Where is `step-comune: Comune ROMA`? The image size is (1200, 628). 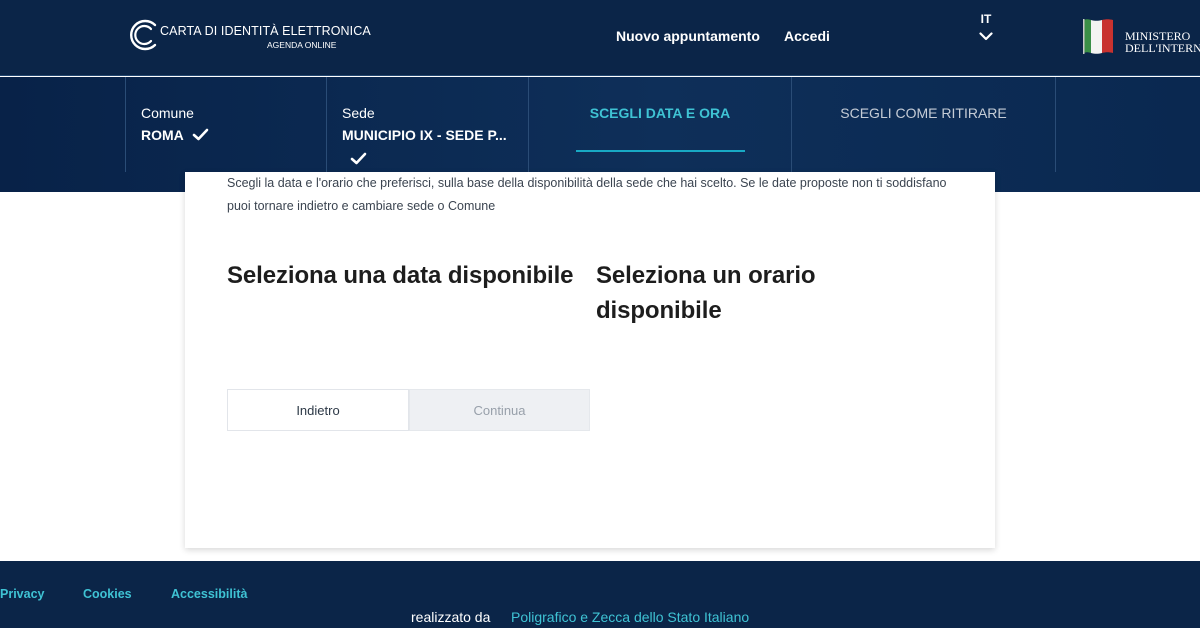
step-comune: Comune ROMA is located at coordinates (226, 124).